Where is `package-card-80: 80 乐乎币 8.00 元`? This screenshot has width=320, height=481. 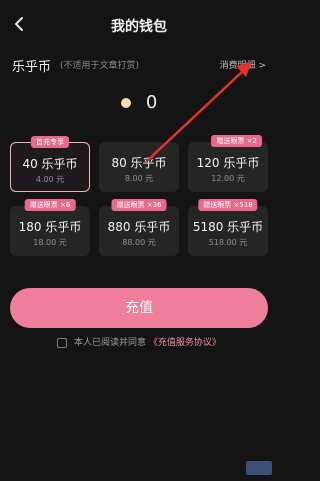
package-card-80: 80 乐乎币 8.00 元 is located at coordinates (139, 167).